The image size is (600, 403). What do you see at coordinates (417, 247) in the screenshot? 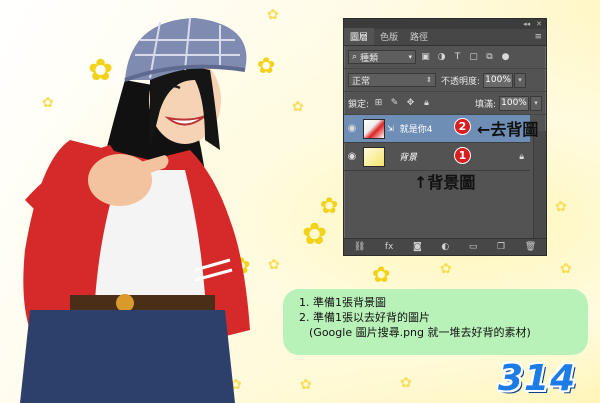
I see `layer-mask-icon: ◙` at bounding box center [417, 247].